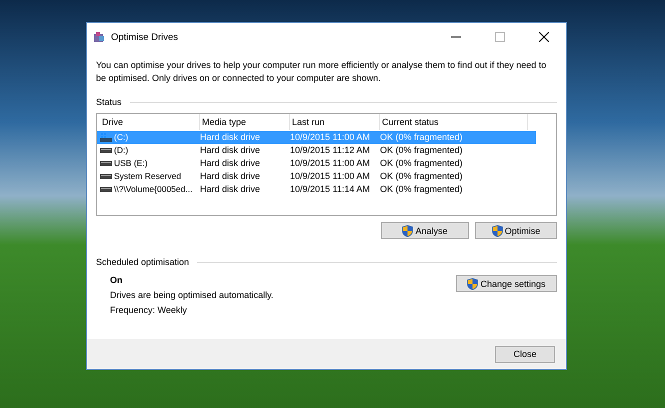 This screenshot has width=665, height=408. What do you see at coordinates (454, 122) in the screenshot?
I see `column-header: Current status` at bounding box center [454, 122].